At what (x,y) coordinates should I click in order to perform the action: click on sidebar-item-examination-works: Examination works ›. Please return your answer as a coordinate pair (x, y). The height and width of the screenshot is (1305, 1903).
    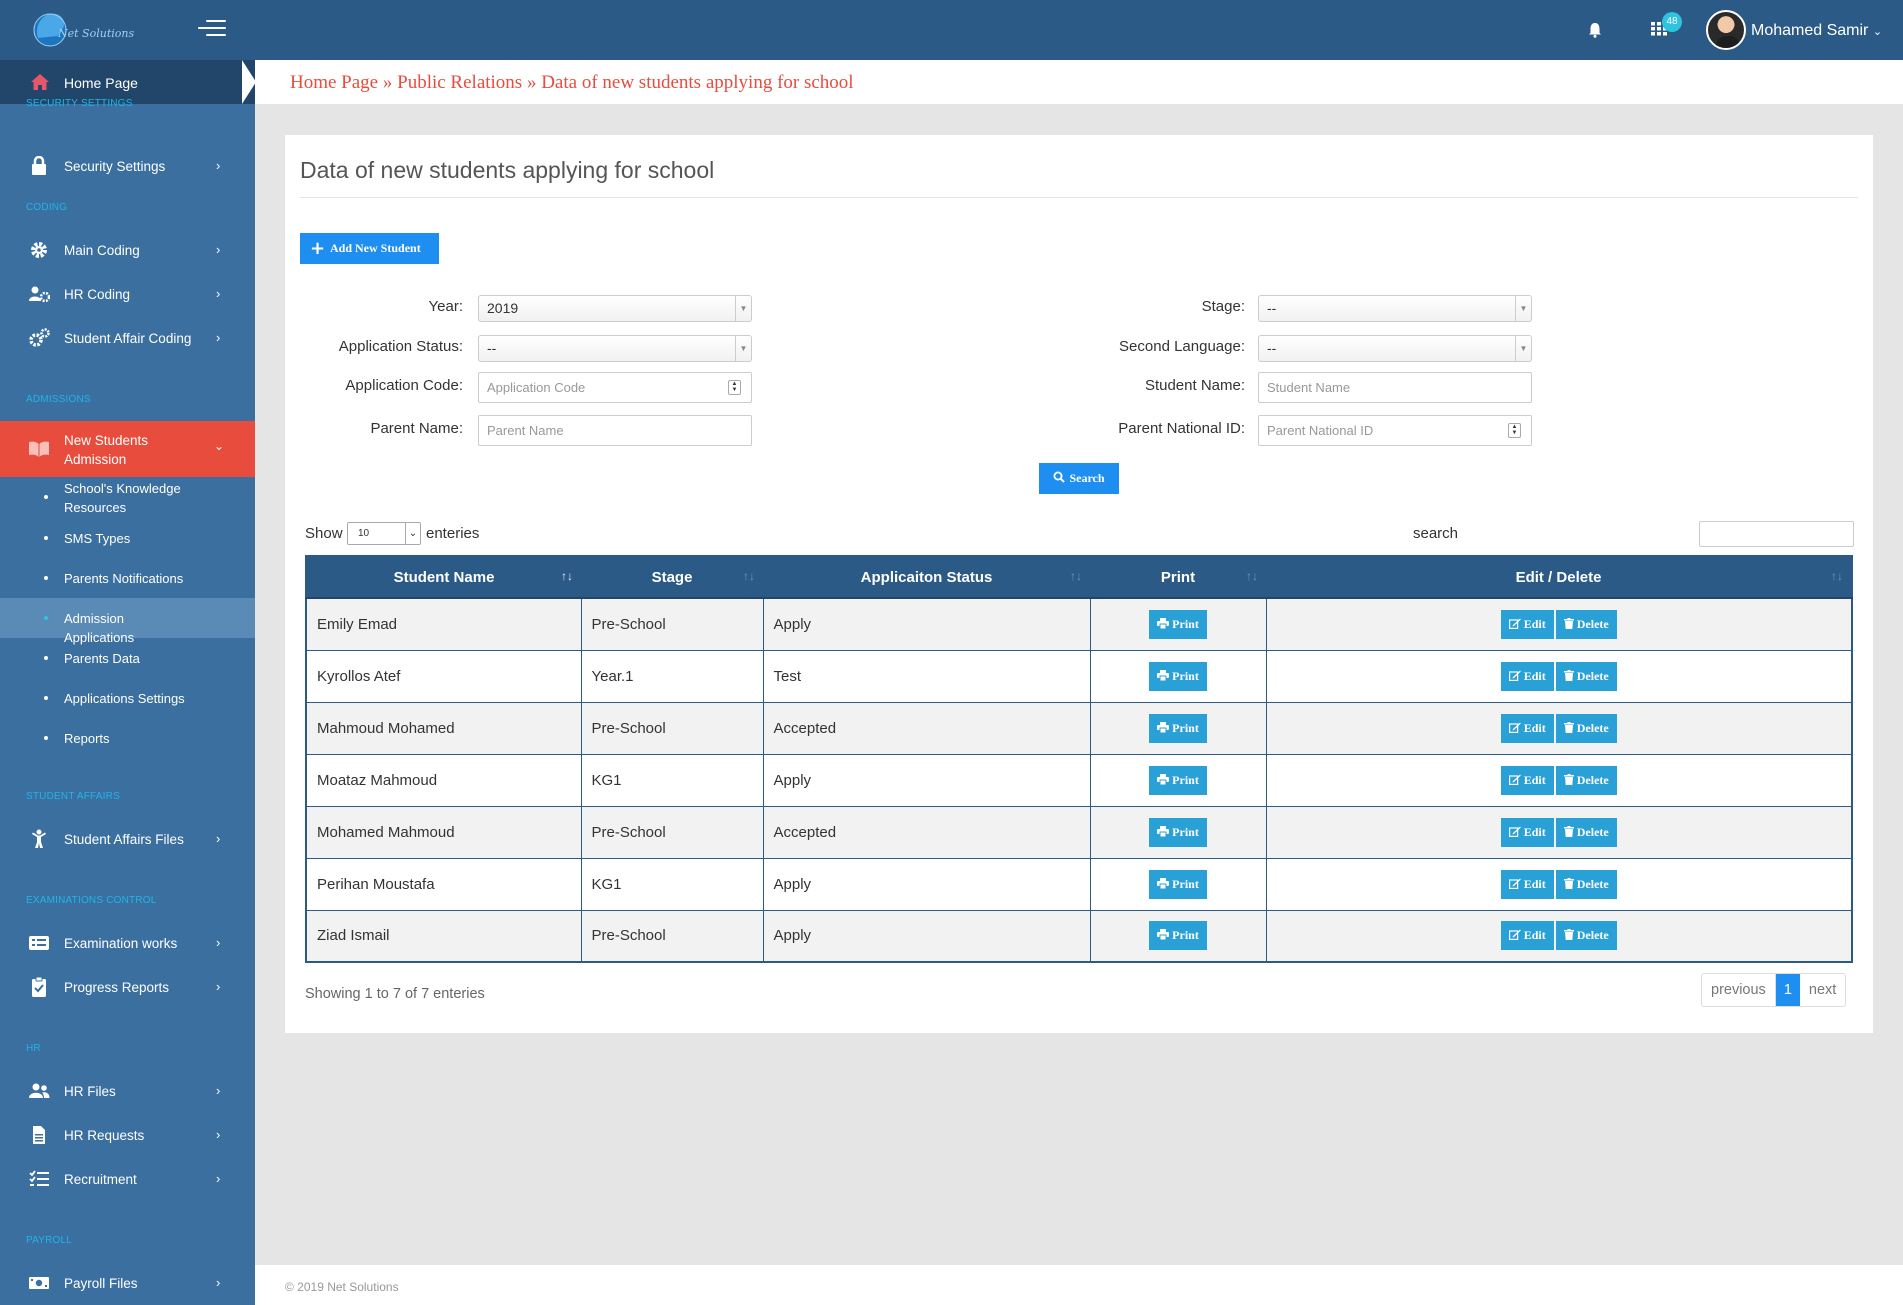
    Looking at the image, I should click on (127, 943).